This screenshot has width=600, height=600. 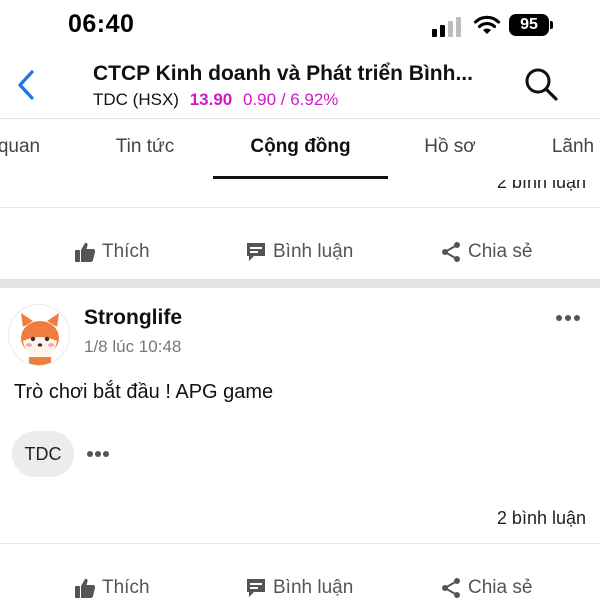 What do you see at coordinates (133, 346) in the screenshot?
I see `post-timestamp: 1/8 lúc 10:48` at bounding box center [133, 346].